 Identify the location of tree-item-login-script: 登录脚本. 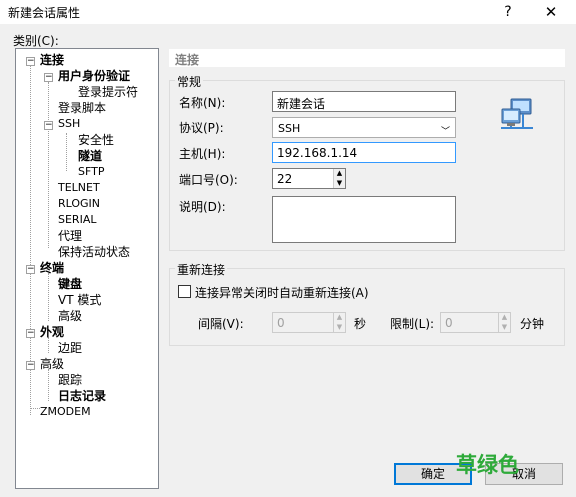
(82, 108).